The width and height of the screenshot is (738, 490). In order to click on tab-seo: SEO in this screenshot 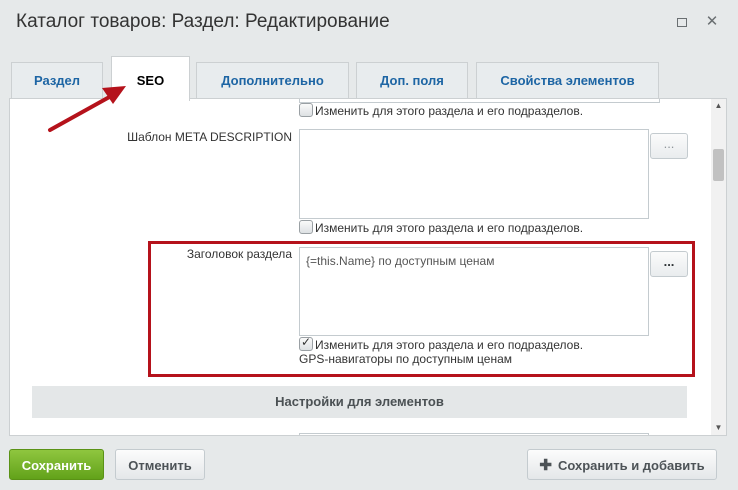, I will do `click(150, 78)`.